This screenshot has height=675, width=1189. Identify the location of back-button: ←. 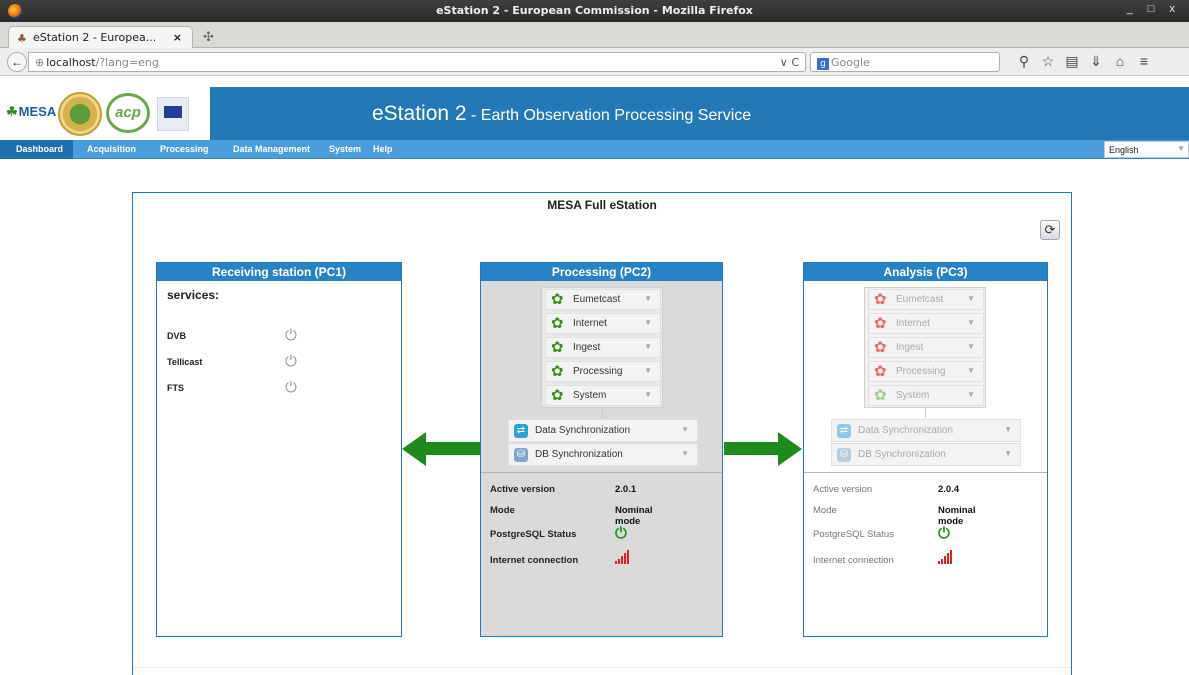
(17, 62).